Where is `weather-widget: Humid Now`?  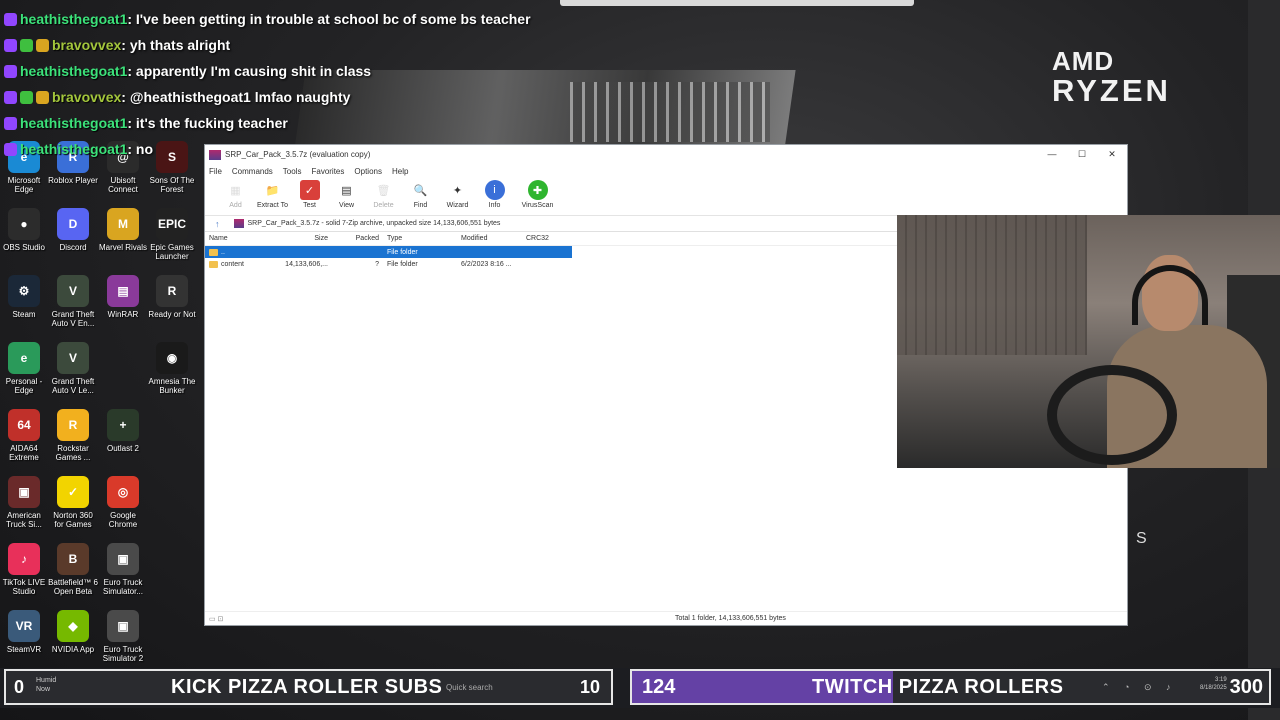
weather-widget: Humid Now is located at coordinates (46, 685).